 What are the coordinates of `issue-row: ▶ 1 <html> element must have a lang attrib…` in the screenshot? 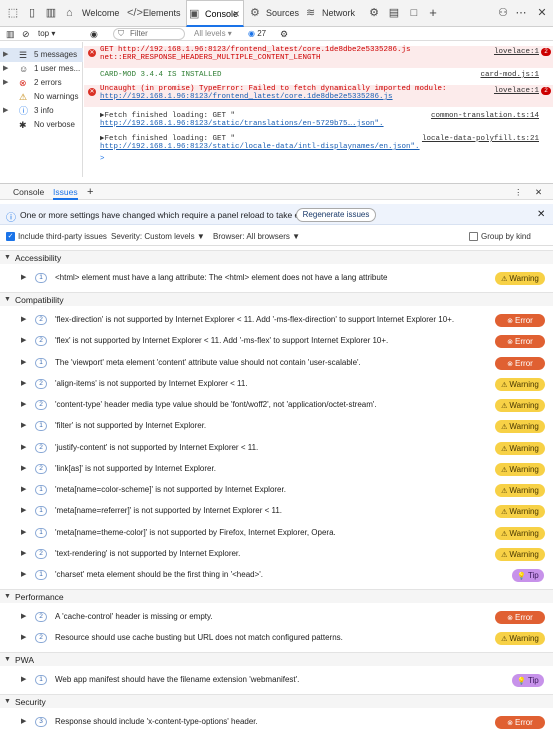 It's located at (276, 277).